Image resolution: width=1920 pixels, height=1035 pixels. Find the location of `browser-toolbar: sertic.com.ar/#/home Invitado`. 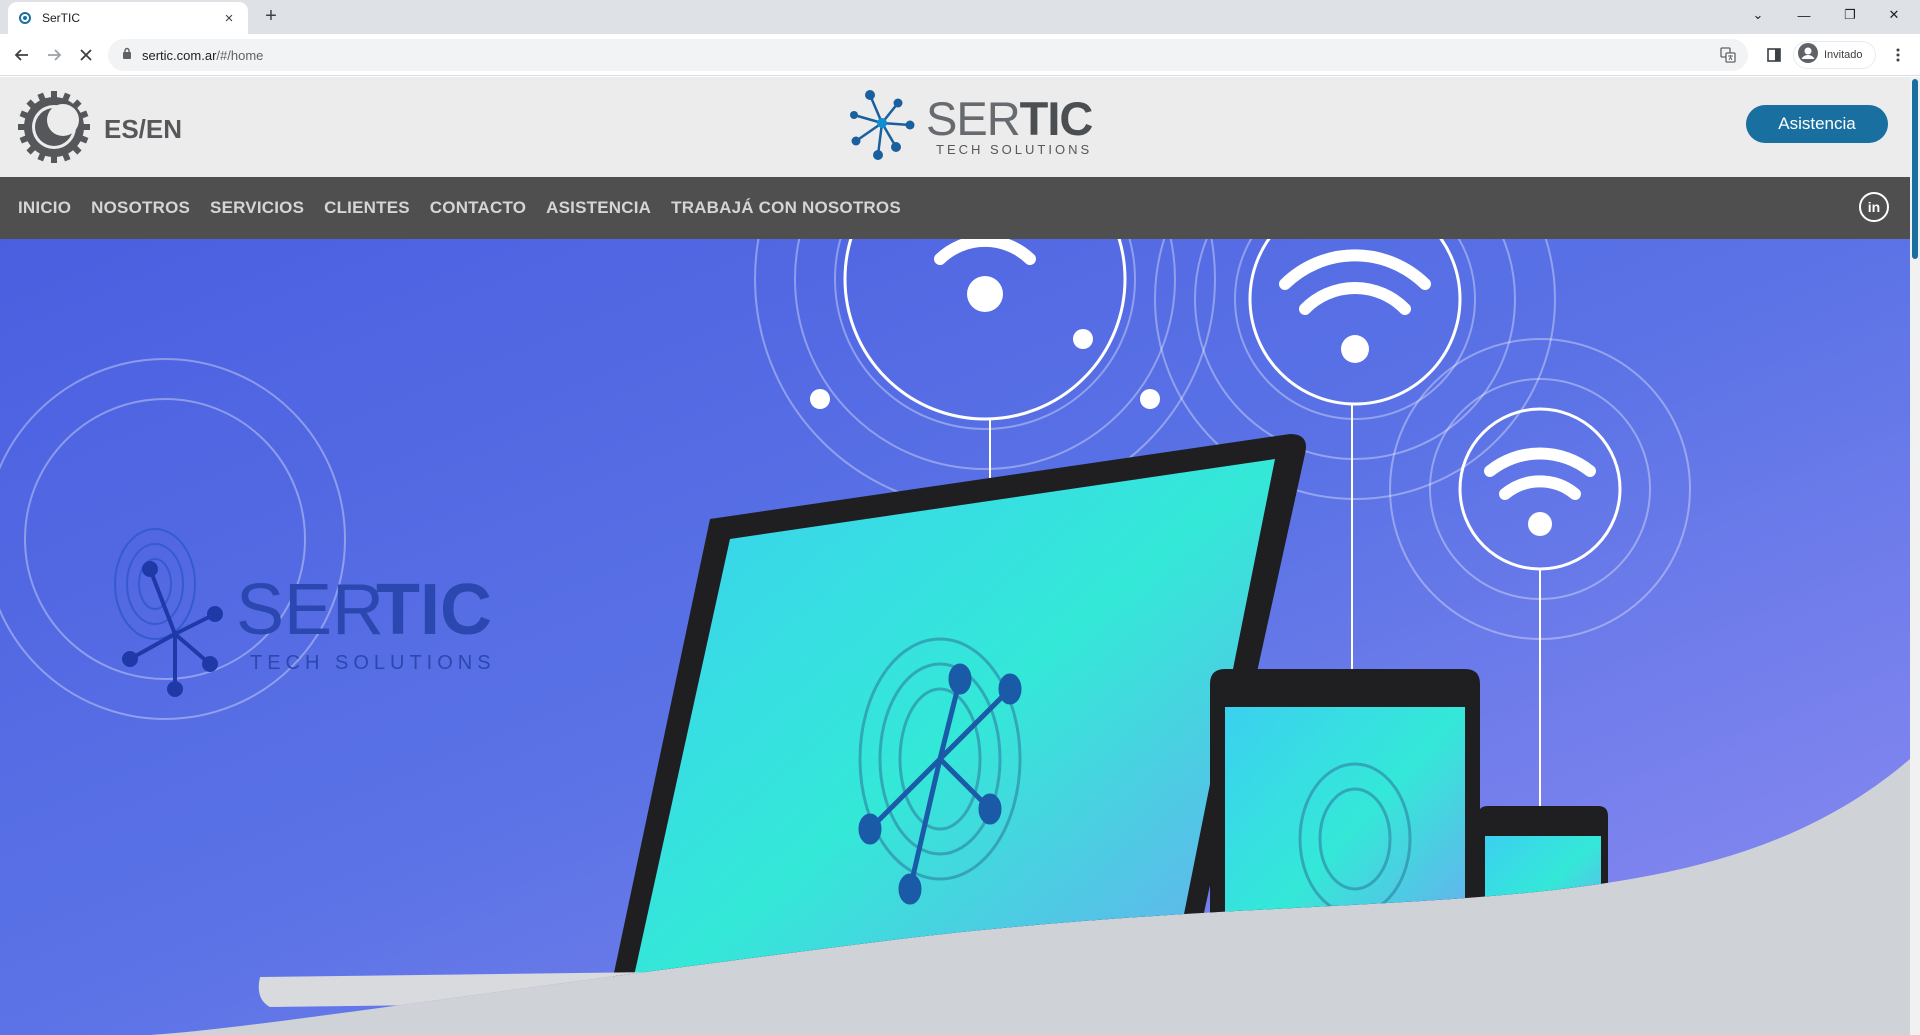

browser-toolbar: sertic.com.ar/#/home Invitado is located at coordinates (960, 55).